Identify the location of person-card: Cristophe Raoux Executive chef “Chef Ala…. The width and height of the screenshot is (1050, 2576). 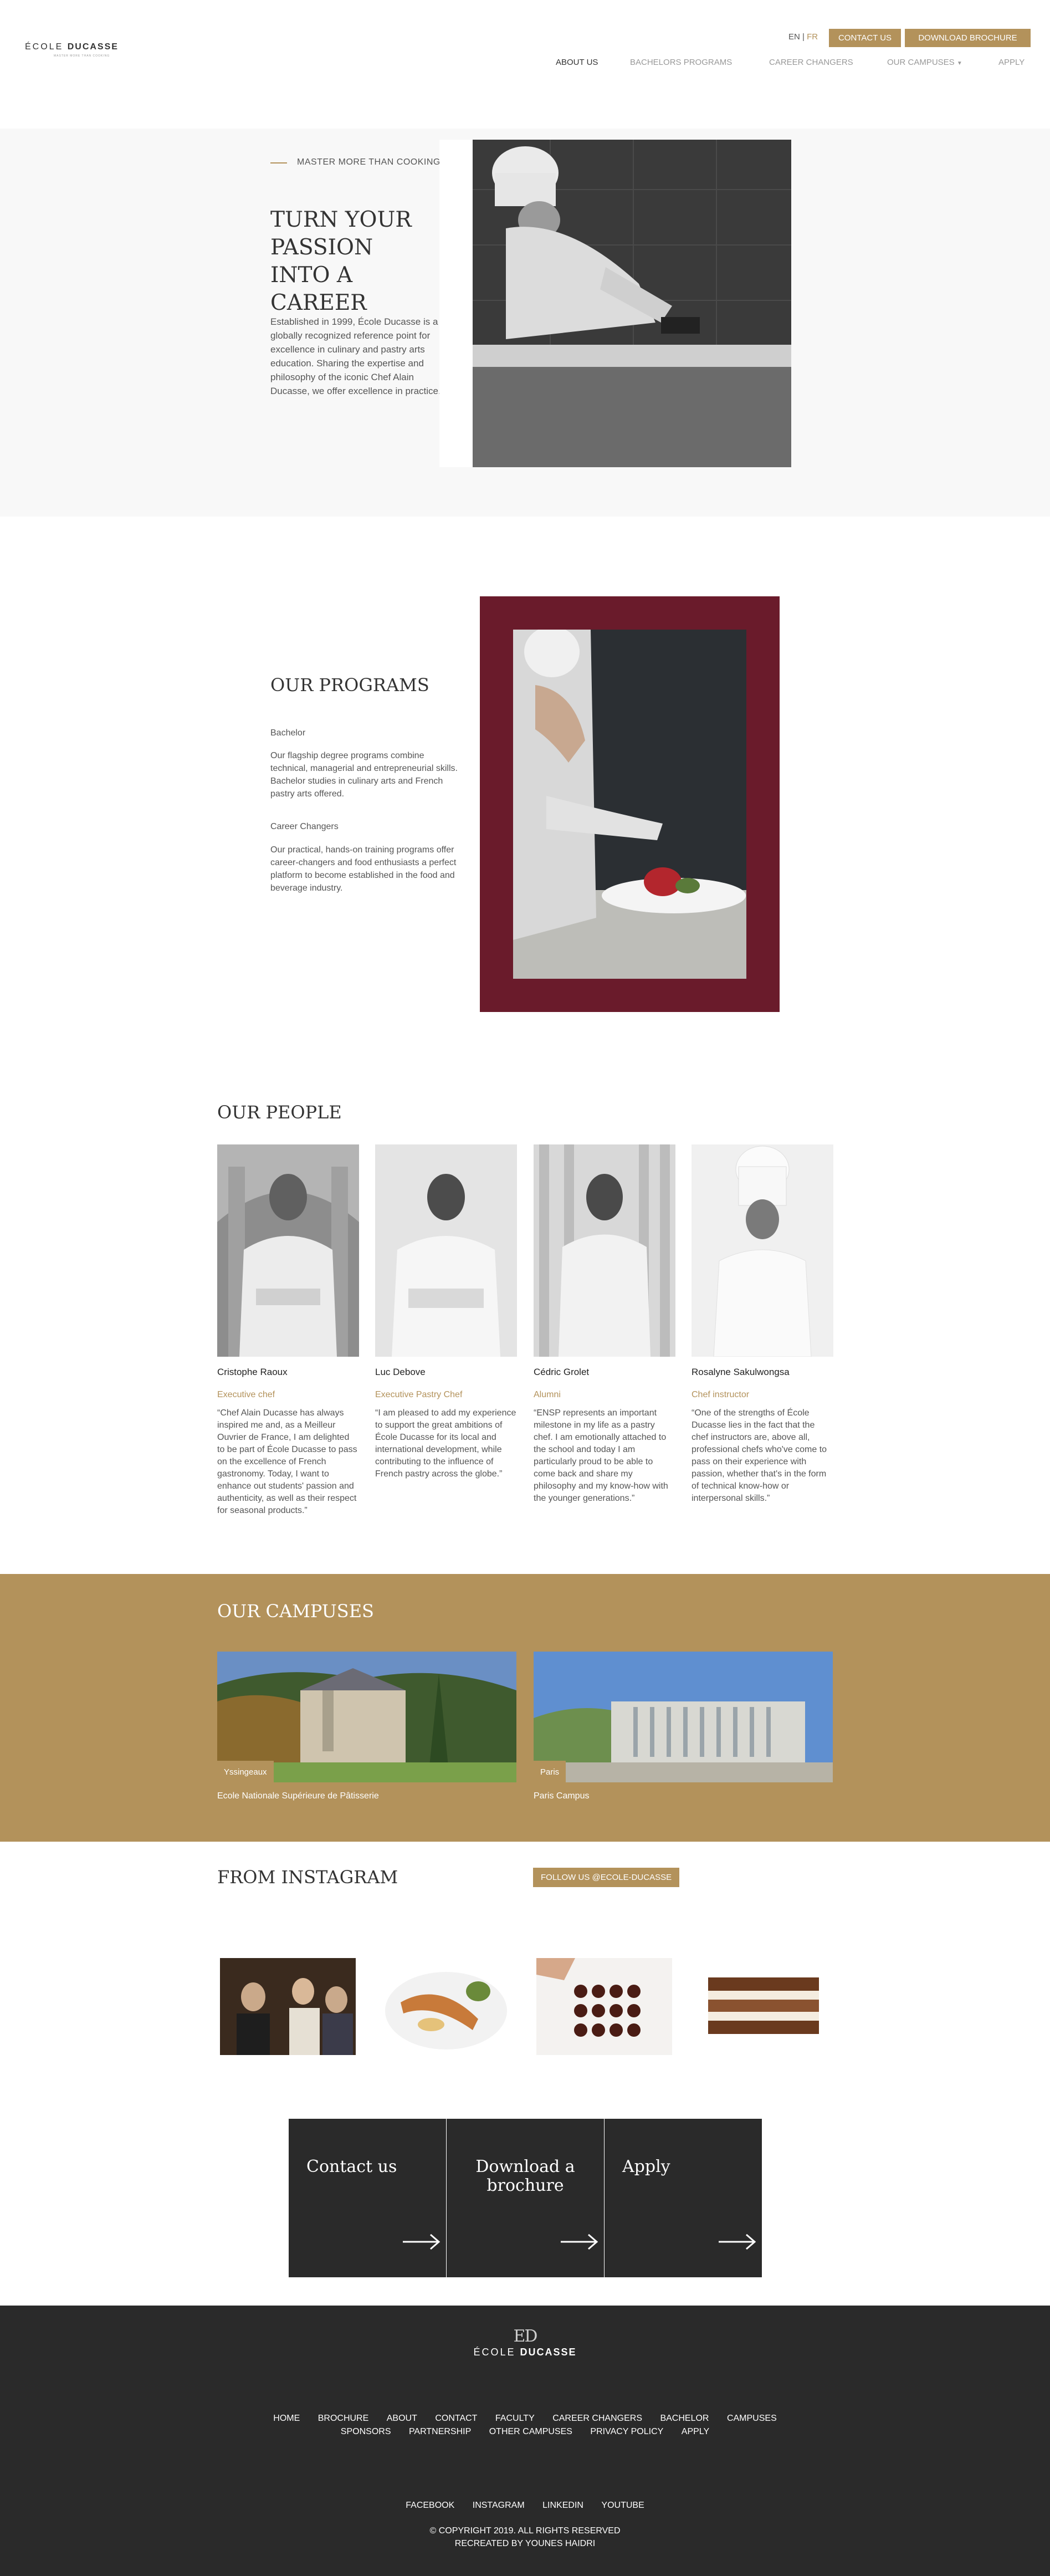
(288, 1330).